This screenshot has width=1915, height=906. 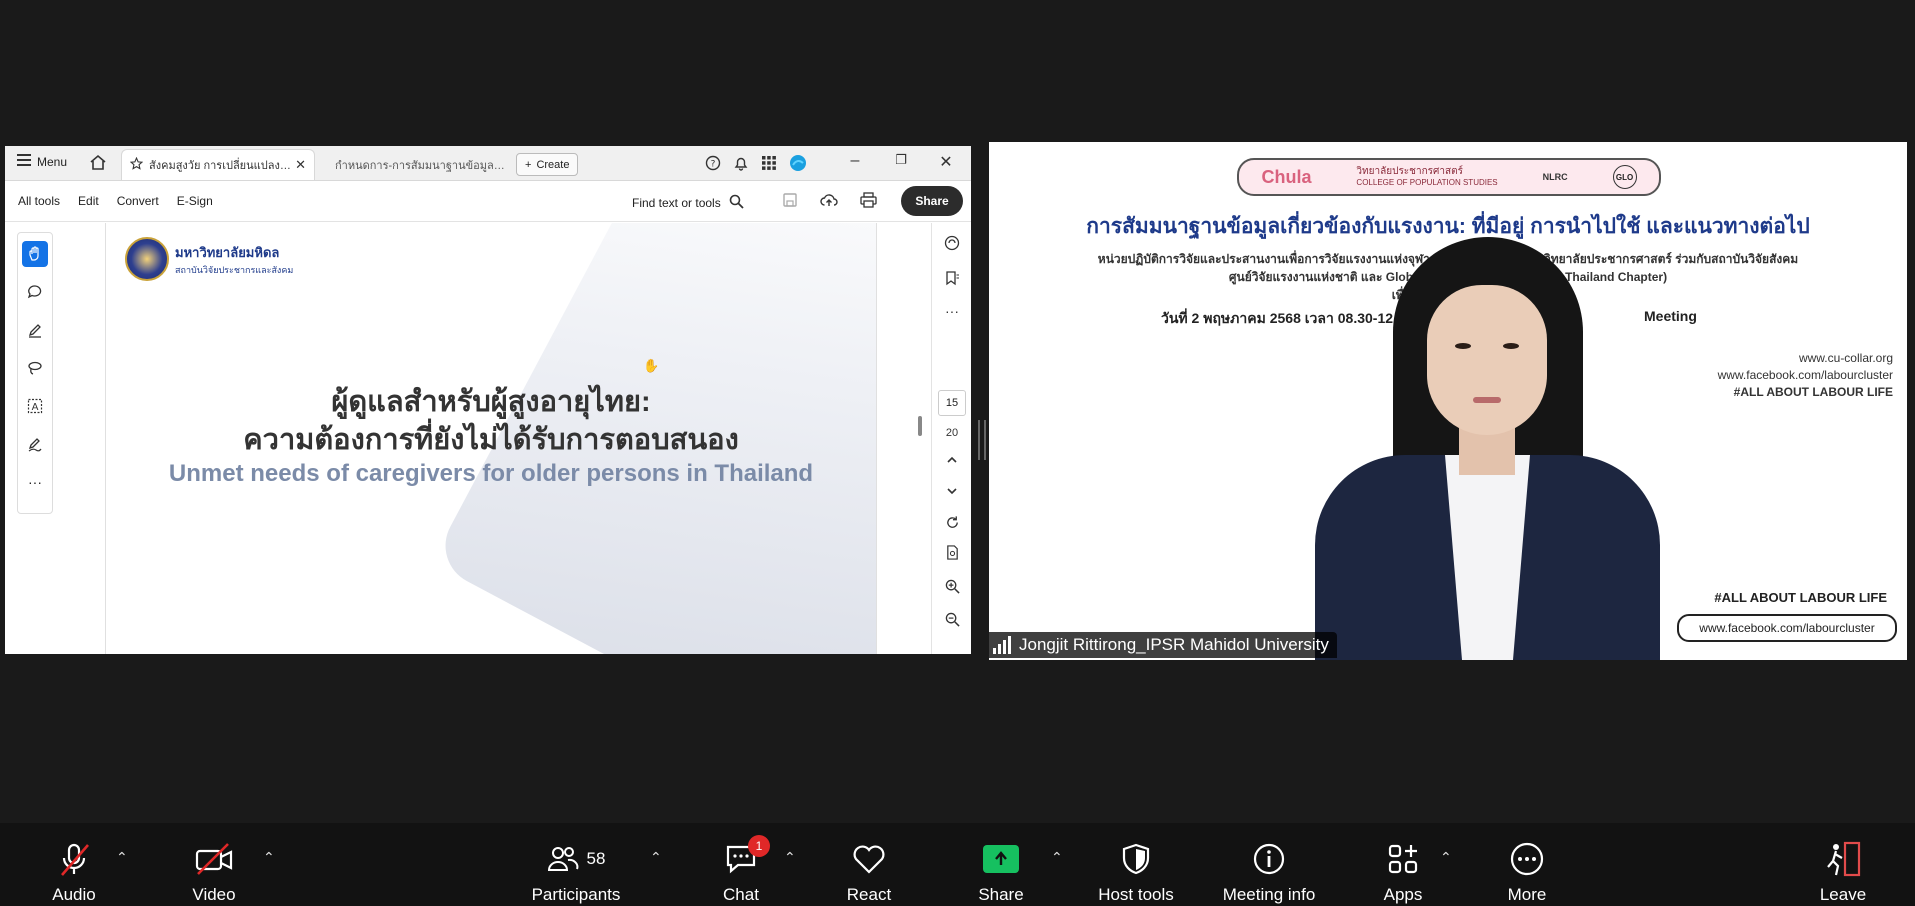 I want to click on text-select-icon: A, so click(x=35, y=406).